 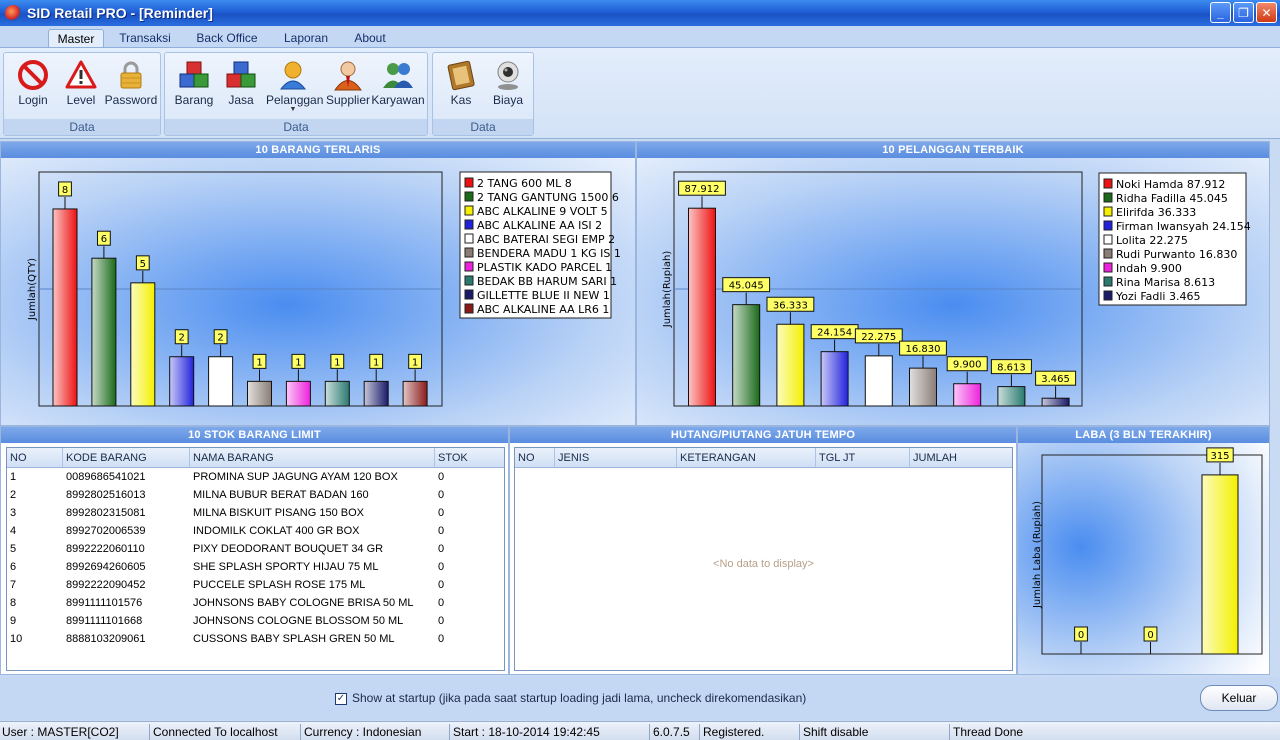 I want to click on table-cell: 8992802315081, so click(x=106, y=513).